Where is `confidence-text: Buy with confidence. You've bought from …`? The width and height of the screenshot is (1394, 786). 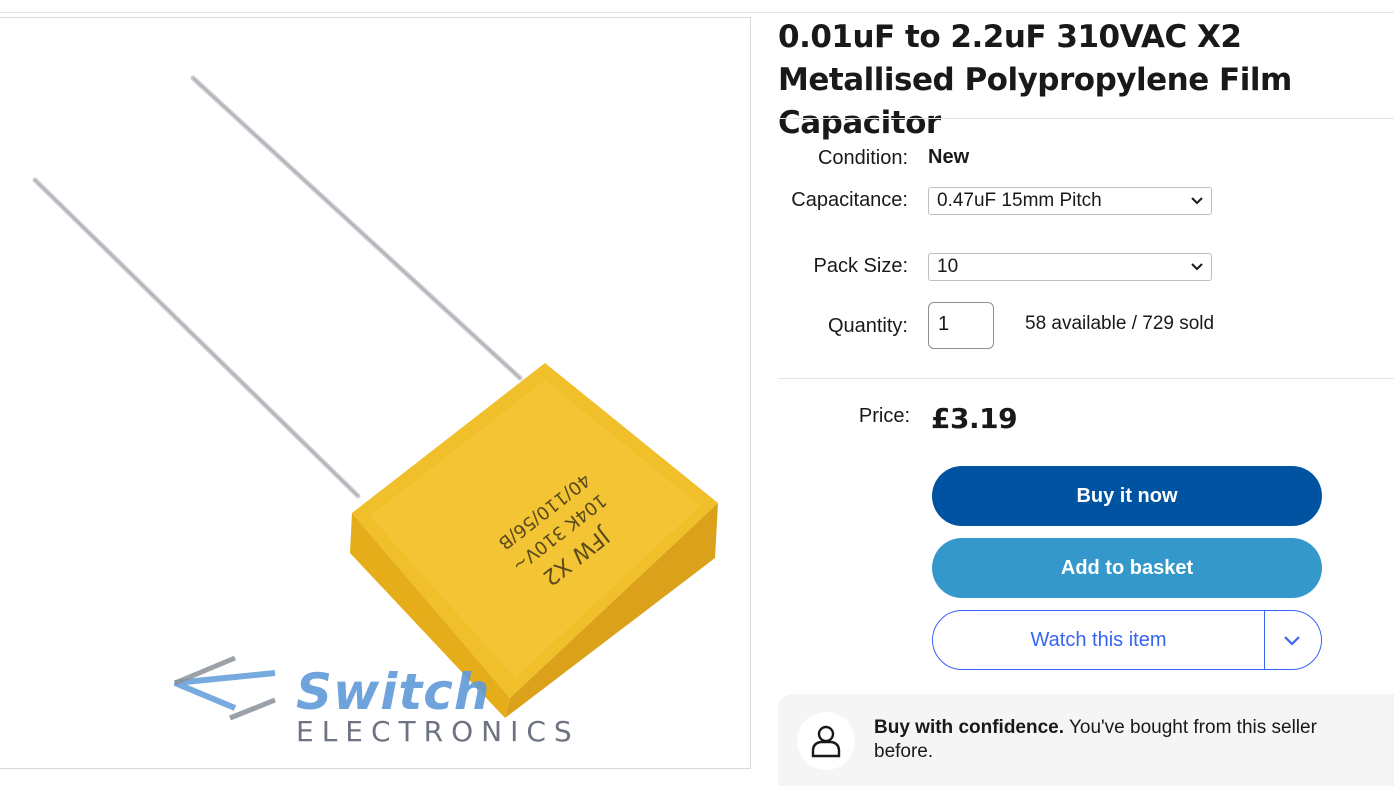
confidence-text: Buy with confidence. You've bought from … is located at coordinates (1124, 740).